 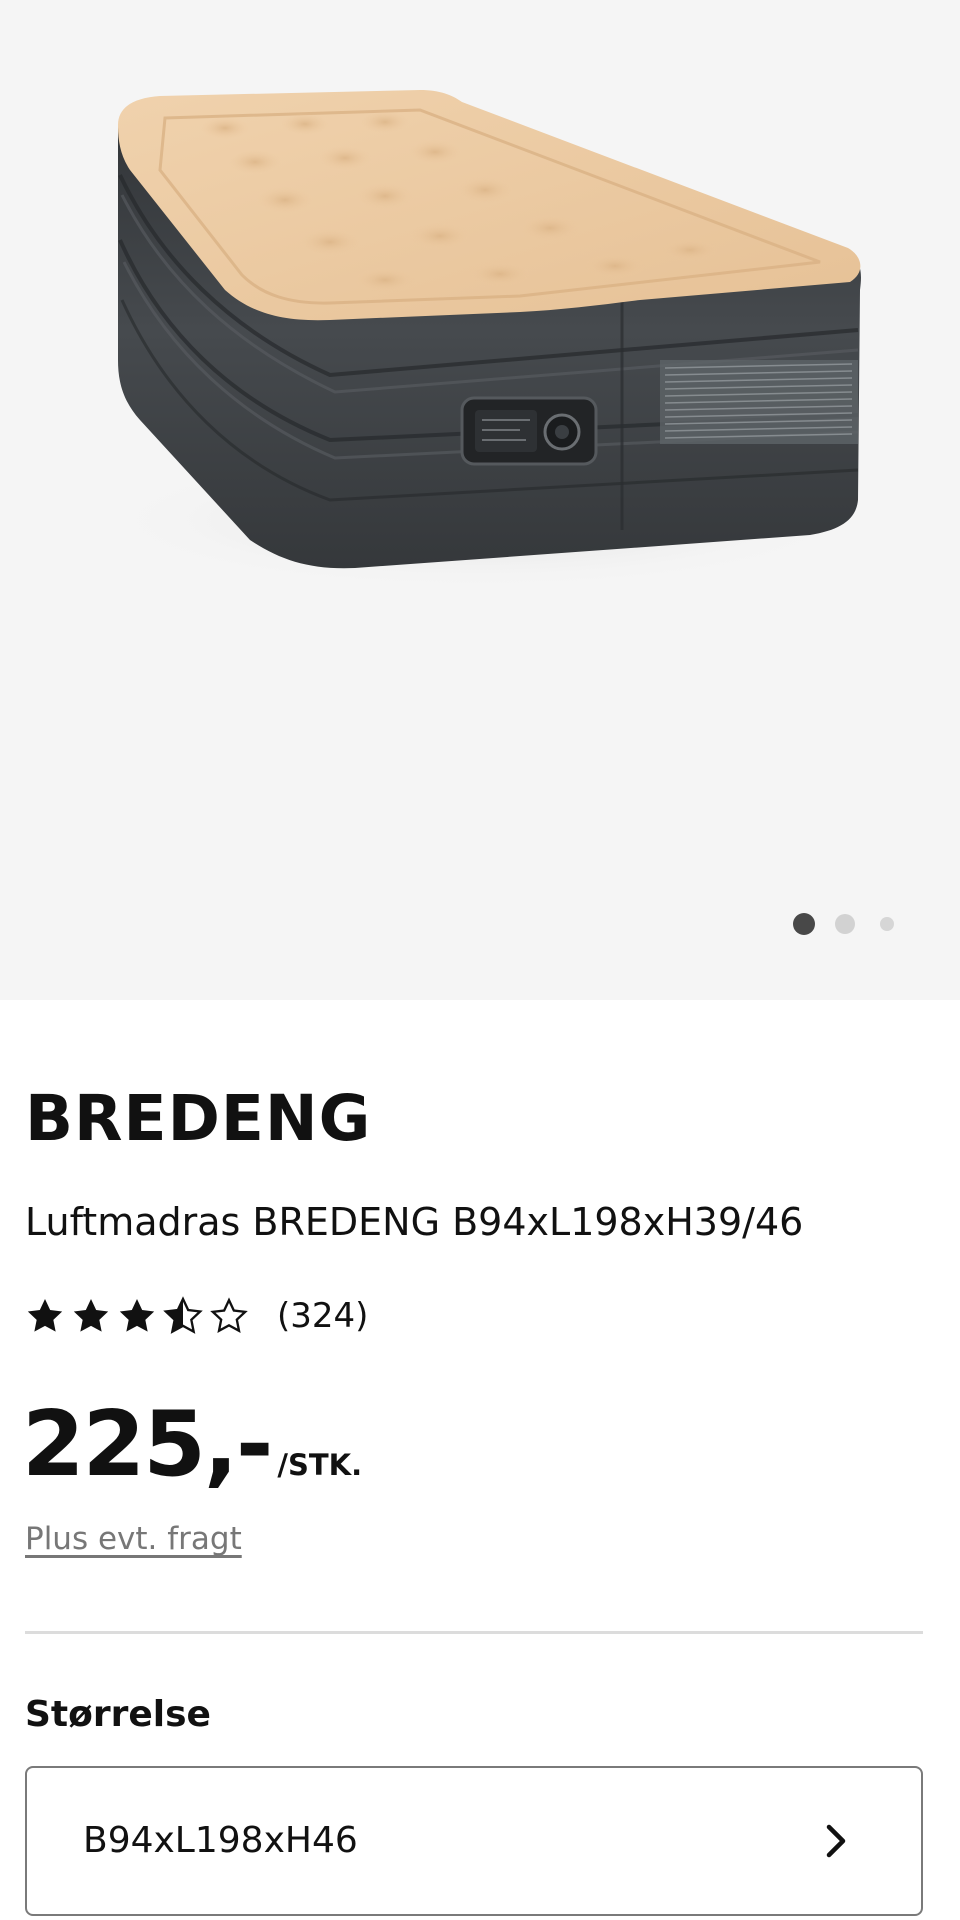 What do you see at coordinates (133, 1539) in the screenshot?
I see `shipping-info-link: Plus evt. fragt` at bounding box center [133, 1539].